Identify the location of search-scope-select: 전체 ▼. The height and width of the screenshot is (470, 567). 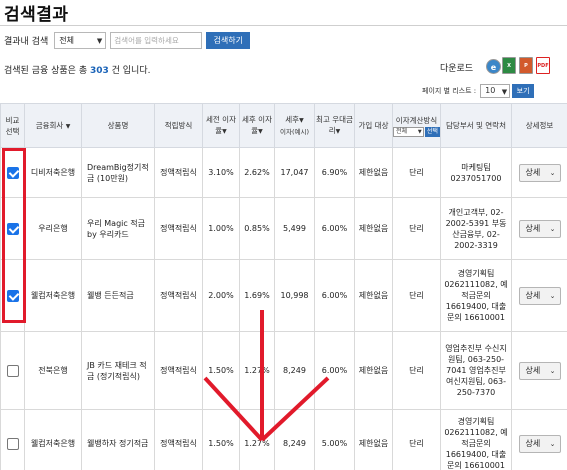
(80, 40).